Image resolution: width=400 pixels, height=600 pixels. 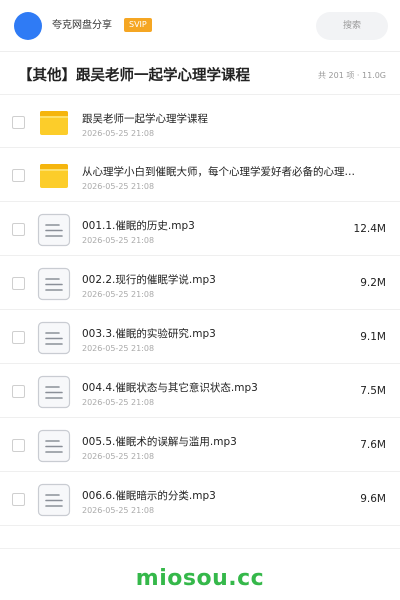 I want to click on top-bar: 夸克网盘分享 SVIP 搜索, so click(x=200, y=26).